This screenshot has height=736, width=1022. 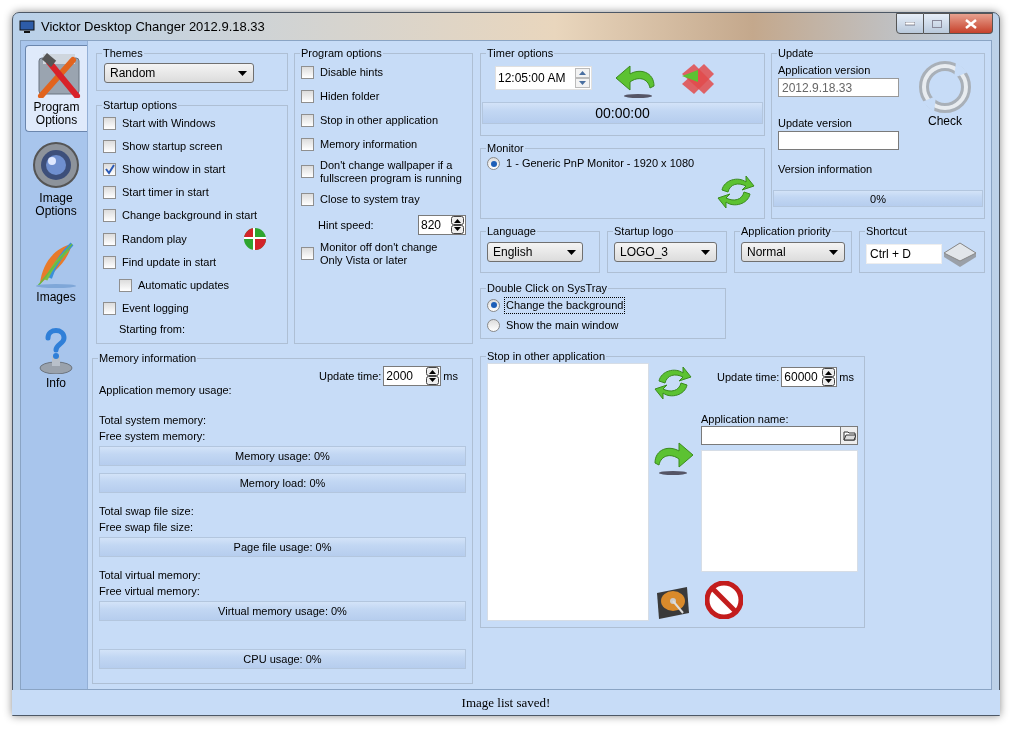 I want to click on group-title: Application priority, so click(x=786, y=231).